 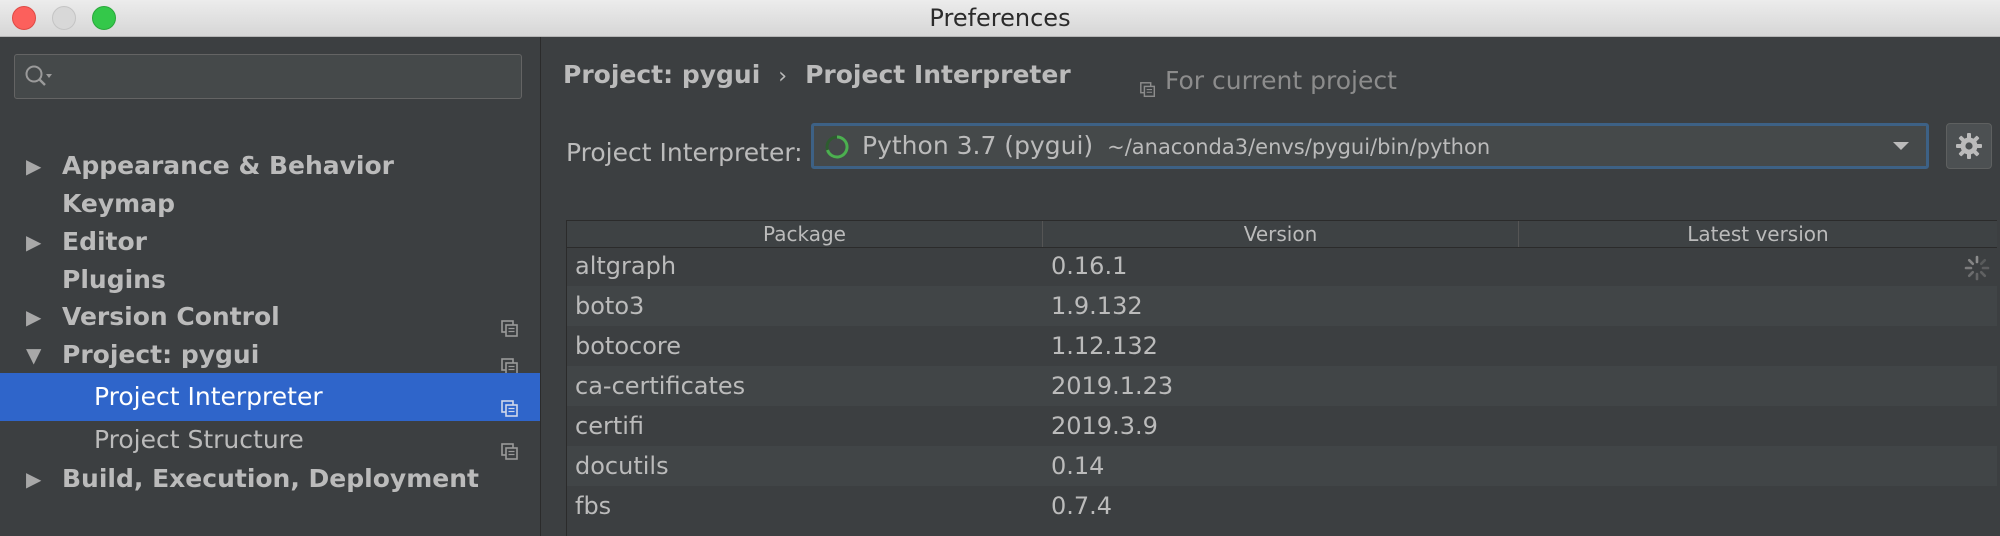 What do you see at coordinates (1082, 506) in the screenshot?
I see `package-version: 0.7.4` at bounding box center [1082, 506].